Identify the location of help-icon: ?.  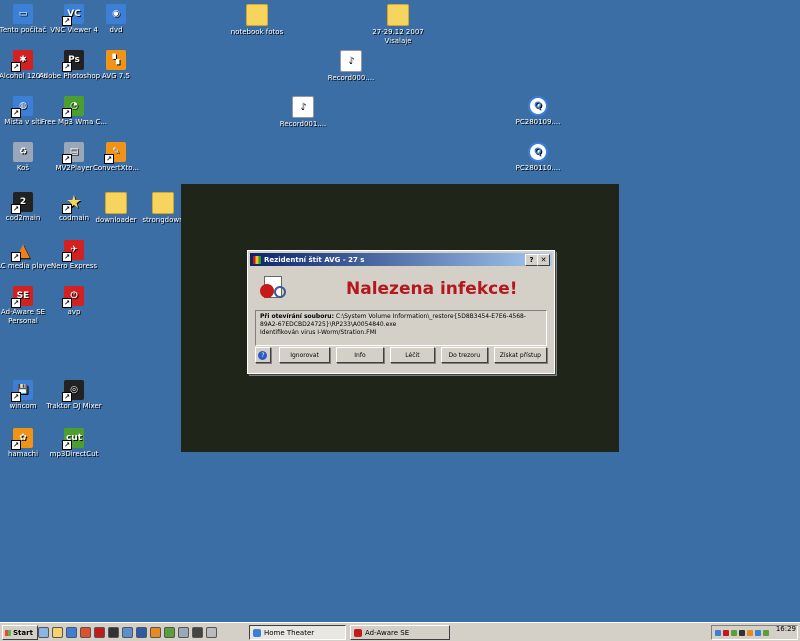
(263, 355).